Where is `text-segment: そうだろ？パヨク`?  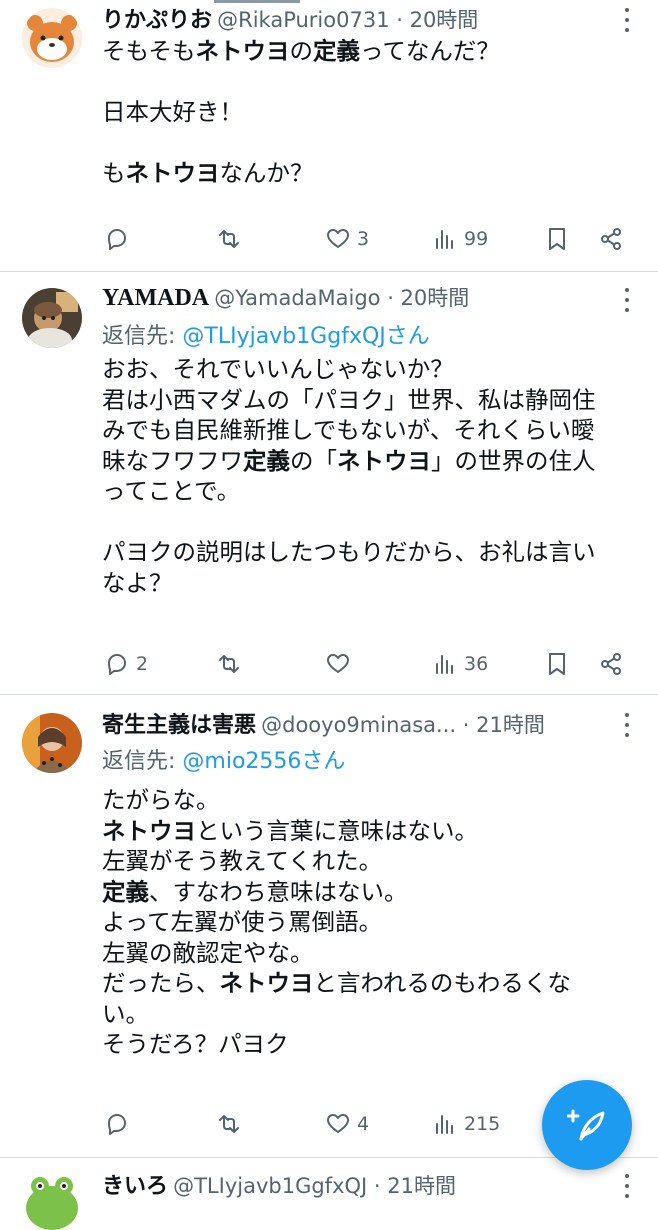 text-segment: そうだろ？パヨク is located at coordinates (195, 1044).